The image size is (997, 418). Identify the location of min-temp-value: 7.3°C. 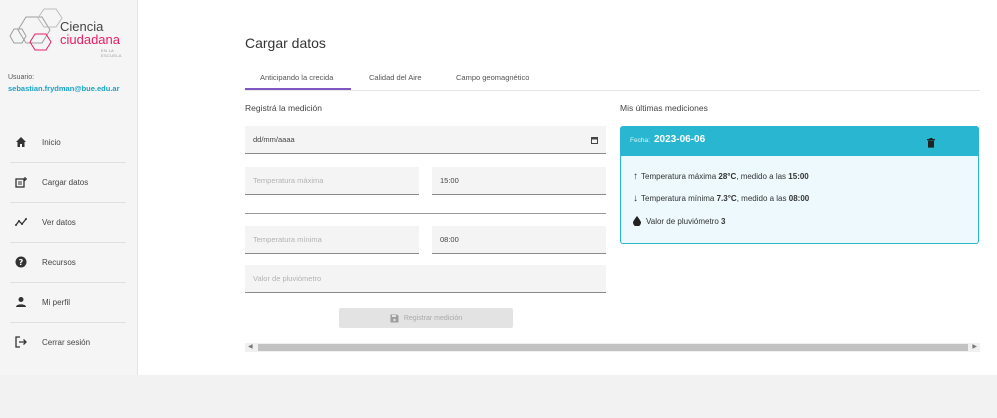
(726, 198).